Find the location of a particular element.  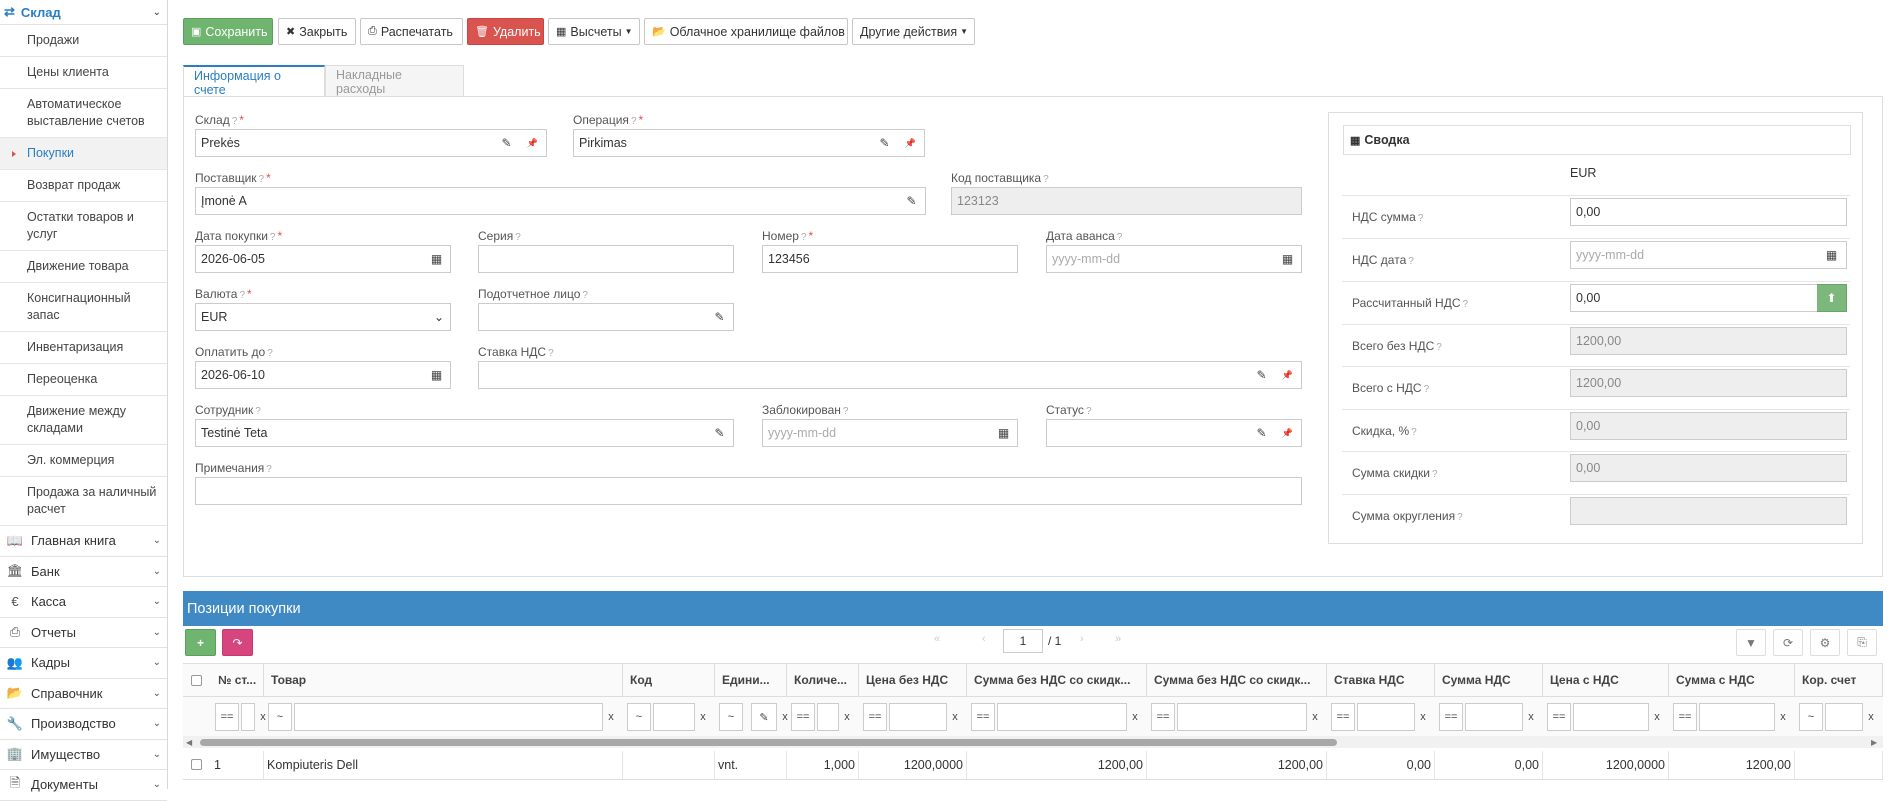

sidebar-item: Продажа за наличный расчет is located at coordinates (83, 501).